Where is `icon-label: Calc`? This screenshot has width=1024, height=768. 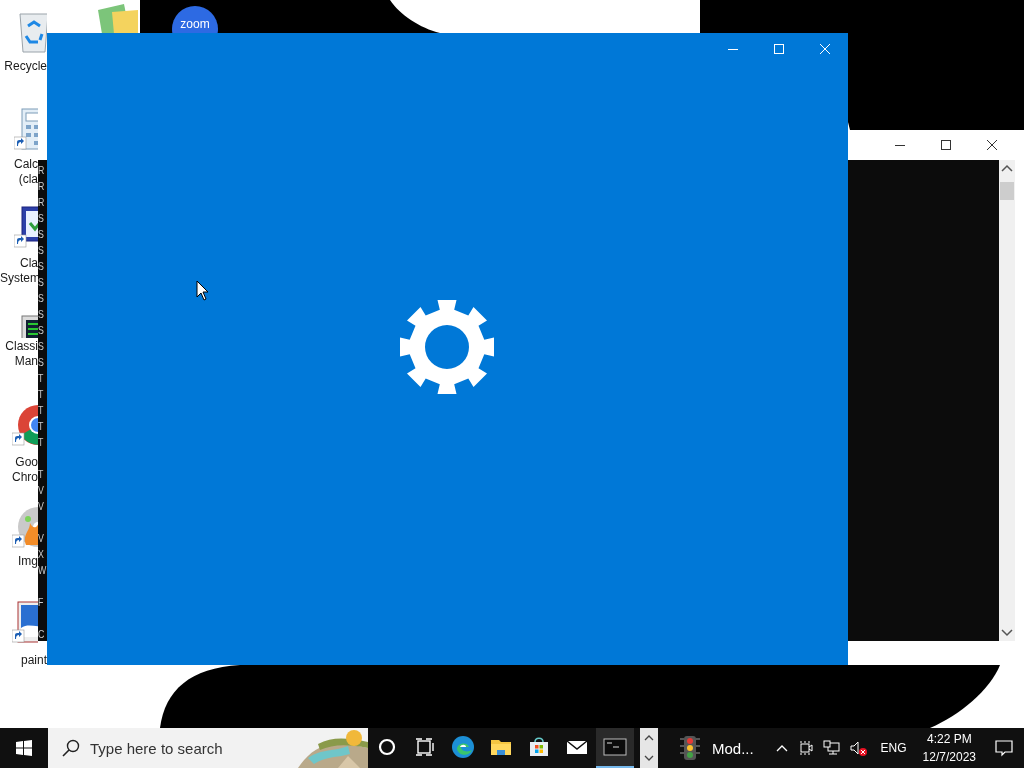
icon-label: Calc is located at coordinates (25, 164).